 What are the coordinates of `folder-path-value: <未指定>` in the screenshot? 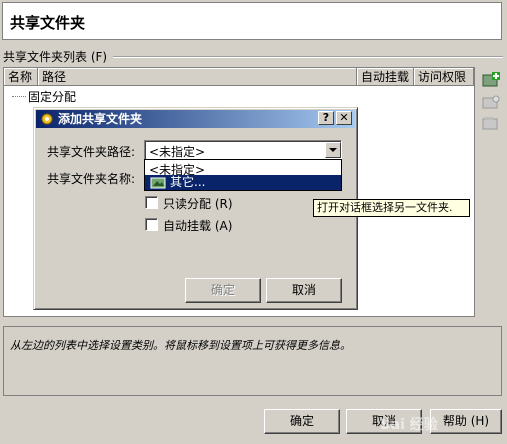 It's located at (177, 152).